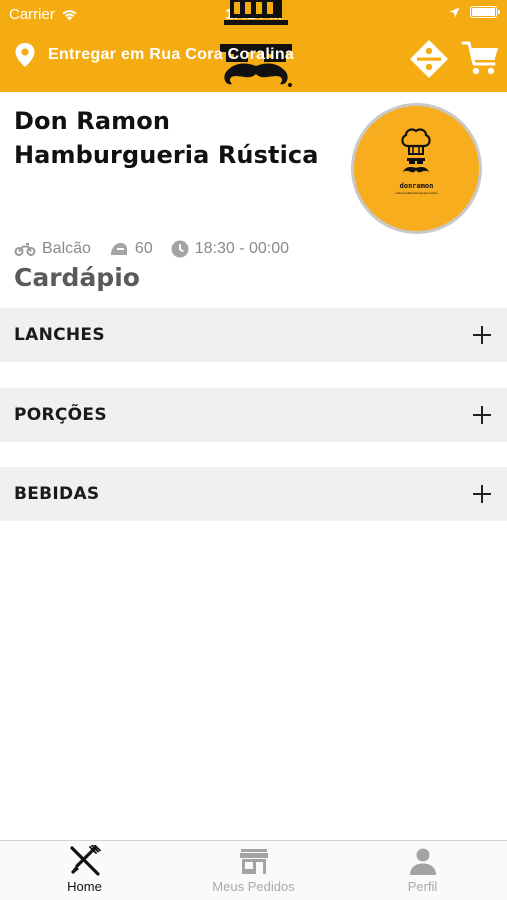 The width and height of the screenshot is (507, 900). What do you see at coordinates (166, 138) in the screenshot?
I see `store-name: Don Ramon Hamburgueria Rústica` at bounding box center [166, 138].